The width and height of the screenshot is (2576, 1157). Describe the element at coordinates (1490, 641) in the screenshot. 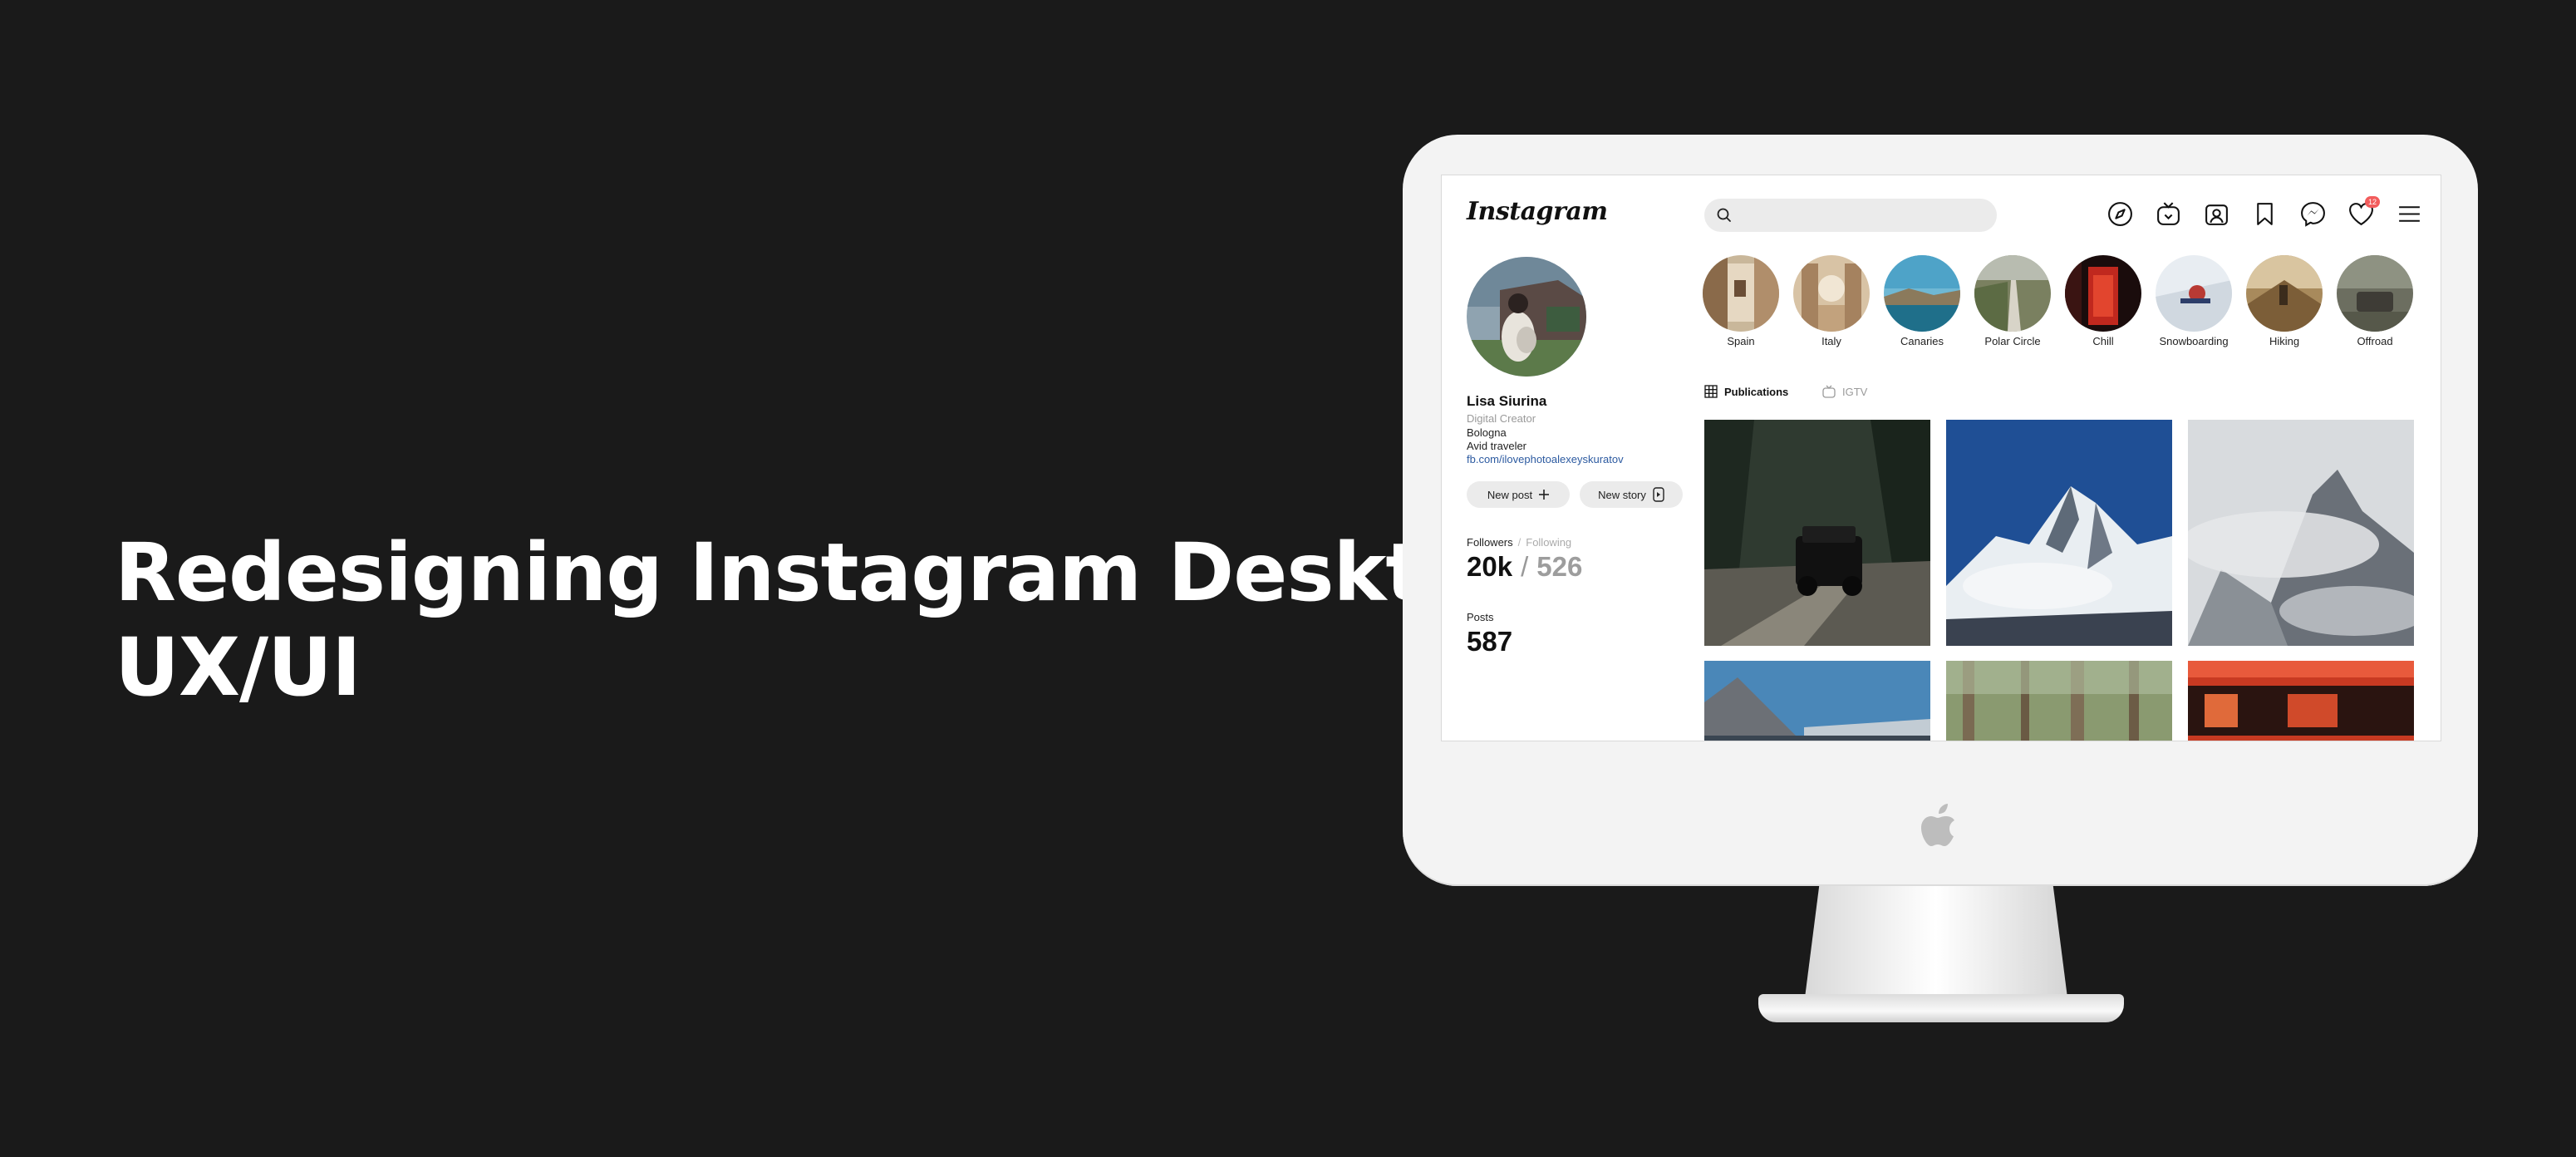

I see `posts-count: 587` at that location.